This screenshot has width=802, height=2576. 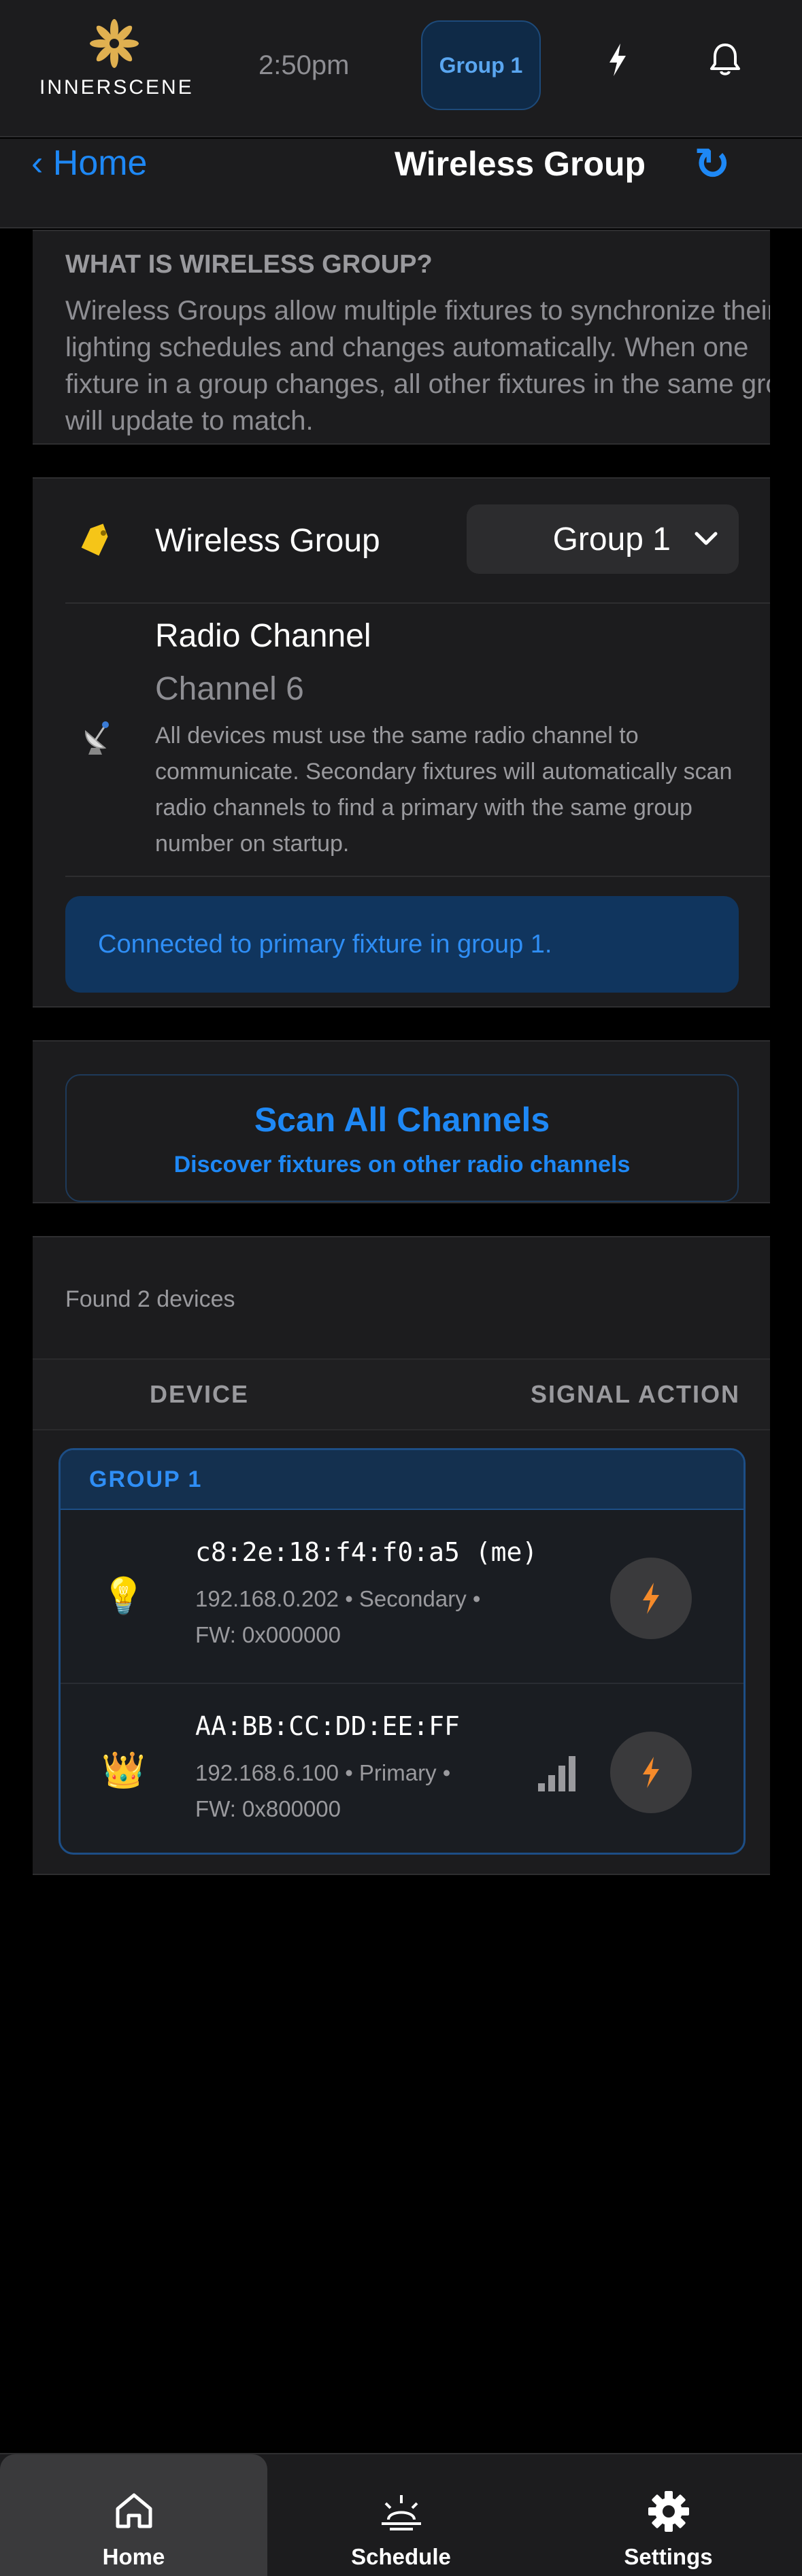 I want to click on scan-button-title: Scan All Channels, so click(x=402, y=1120).